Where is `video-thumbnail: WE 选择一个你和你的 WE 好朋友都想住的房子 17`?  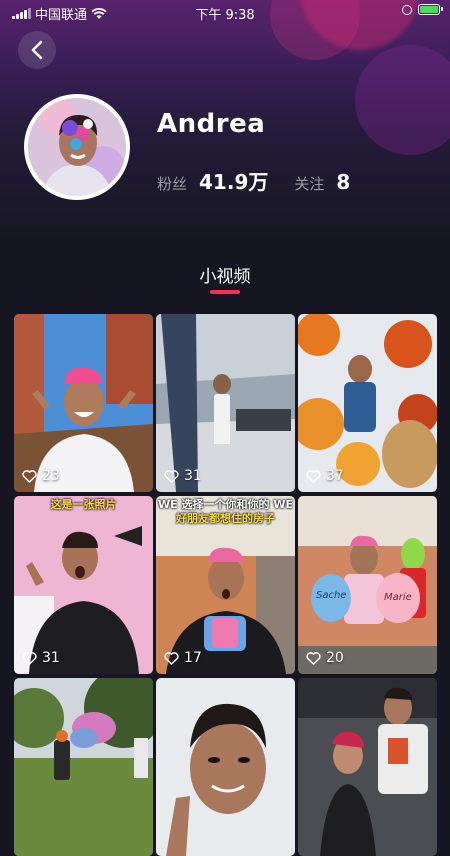
video-thumbnail: WE 选择一个你和你的 WE 好朋友都想住的房子 17 is located at coordinates (225, 585).